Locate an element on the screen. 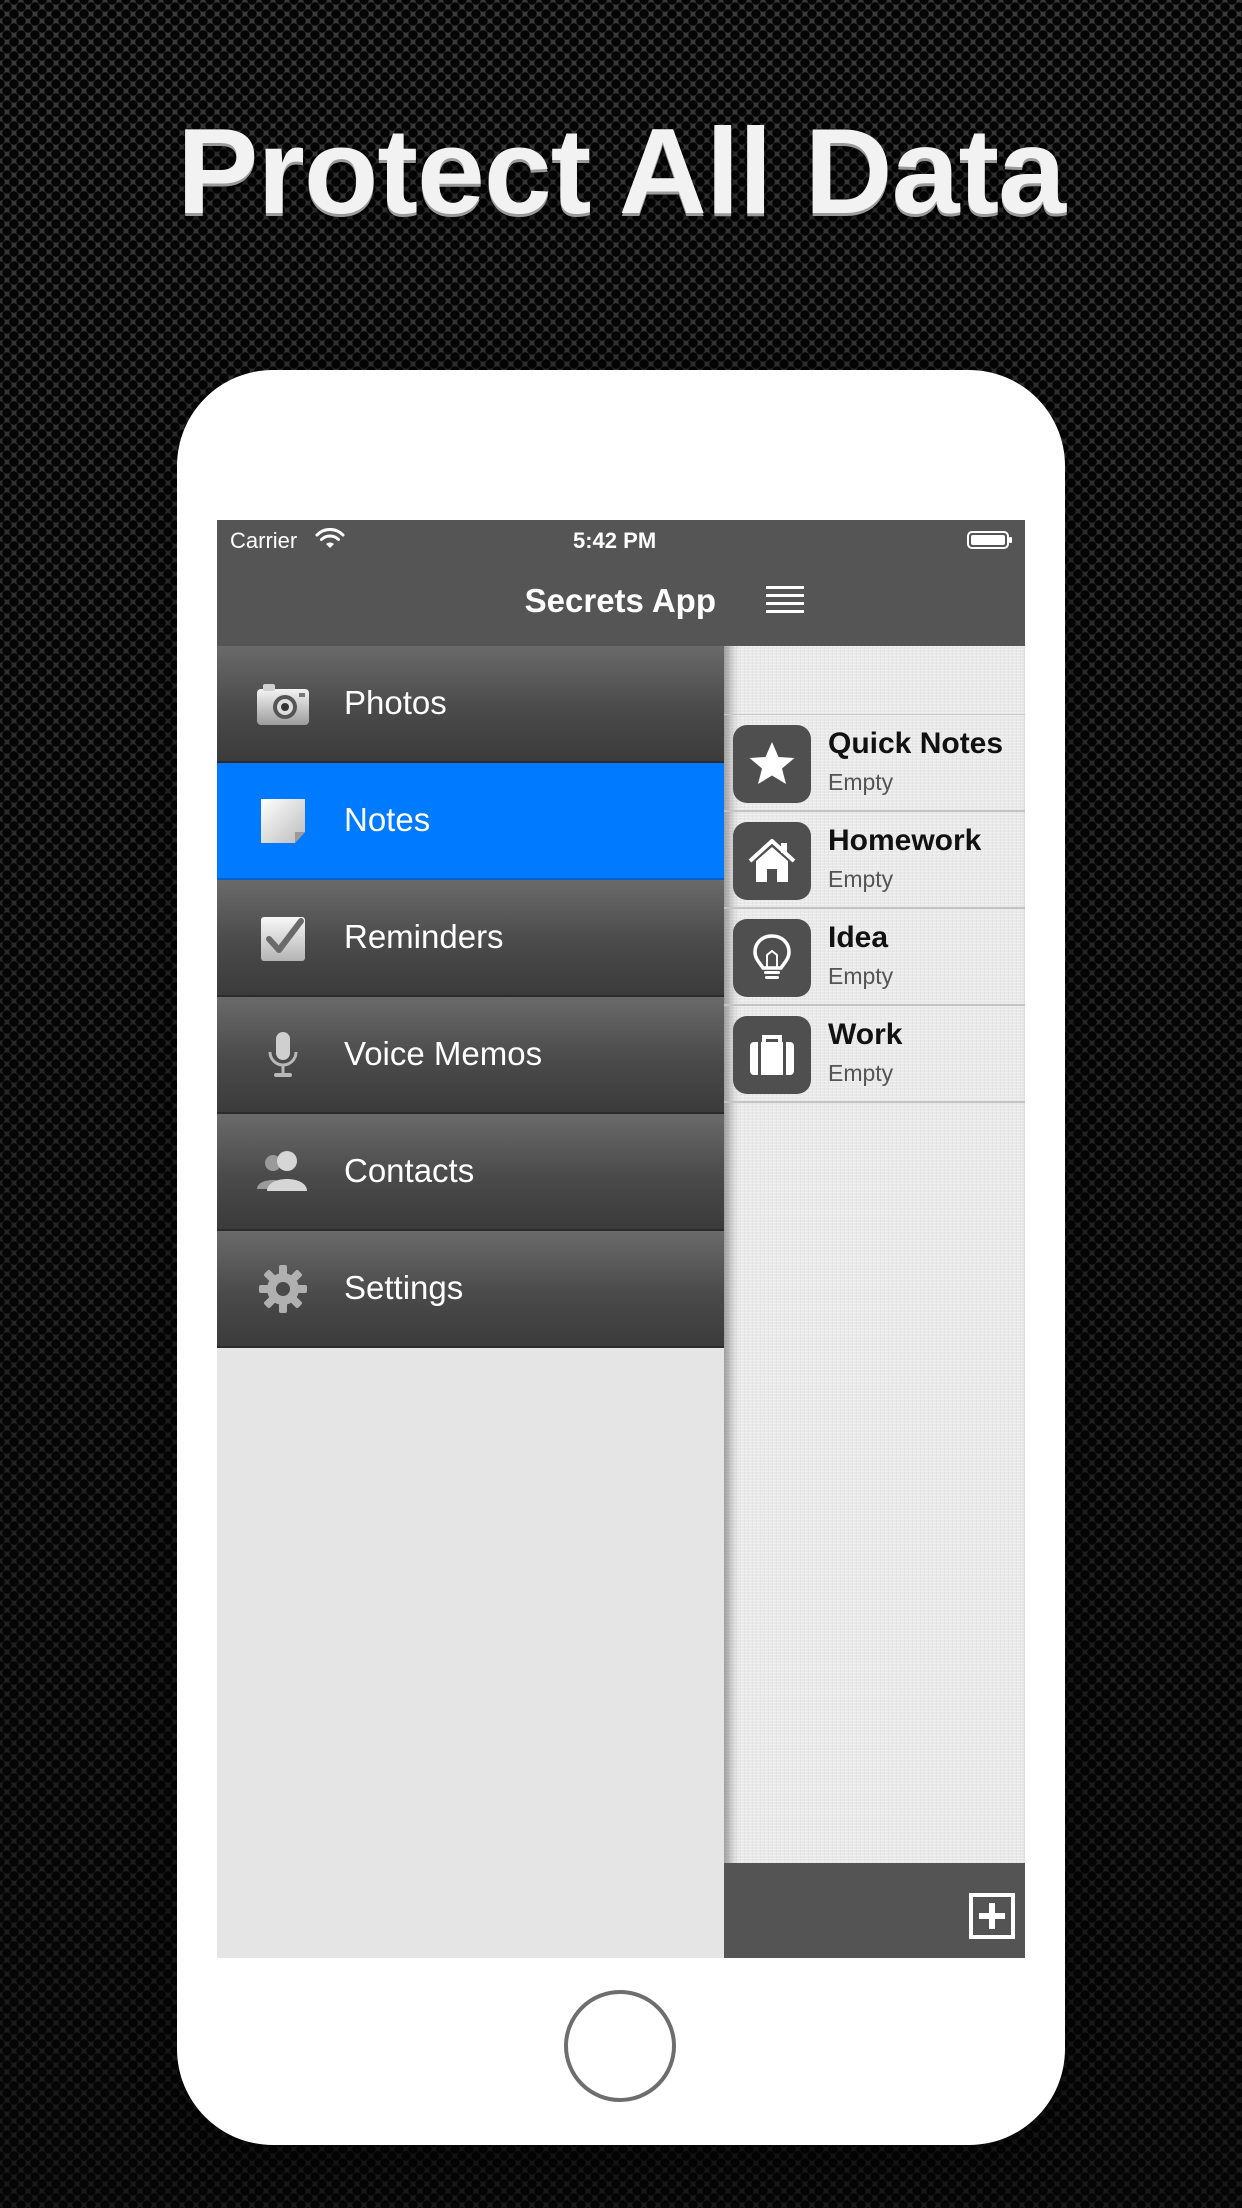  star-icon is located at coordinates (772, 763).